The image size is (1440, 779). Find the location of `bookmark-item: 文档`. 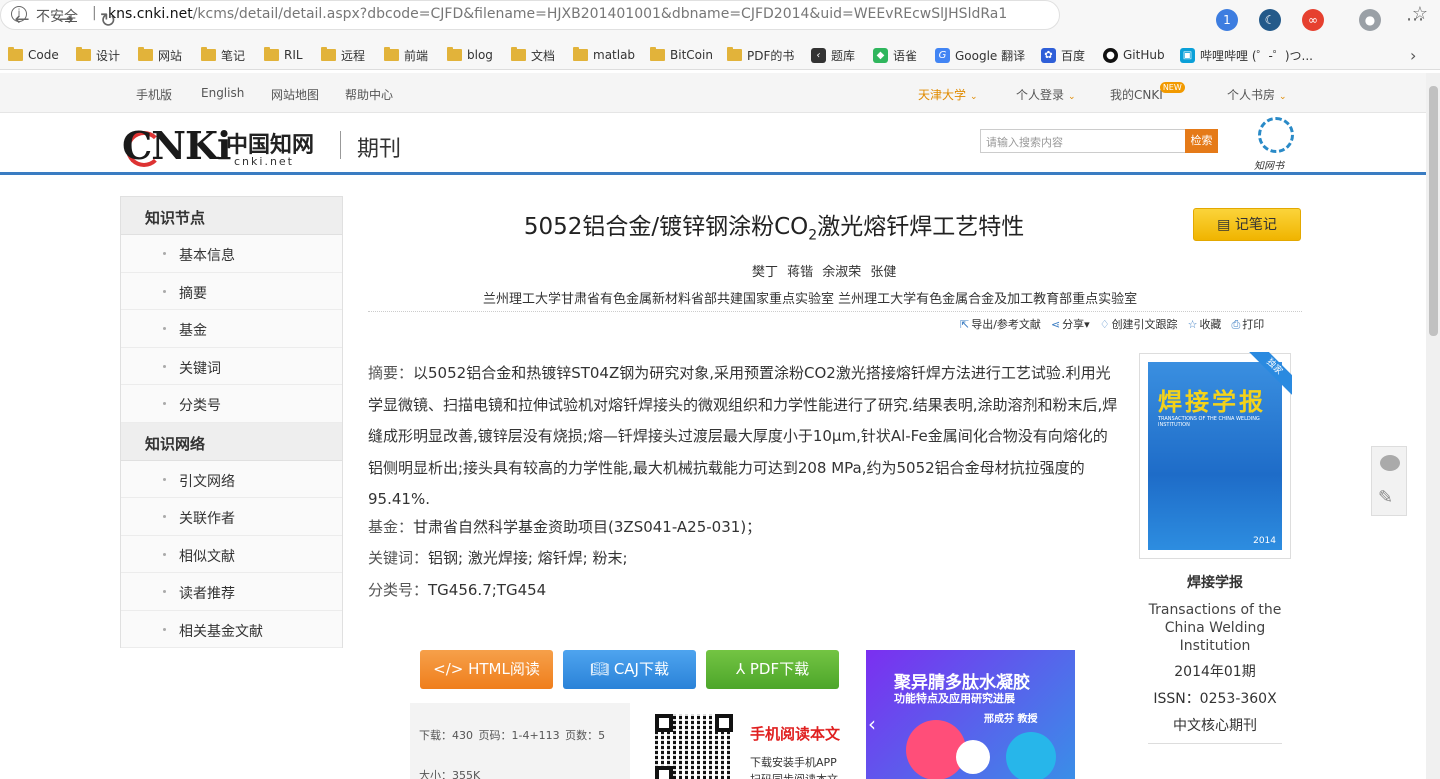

bookmark-item: 文档 is located at coordinates (533, 55).